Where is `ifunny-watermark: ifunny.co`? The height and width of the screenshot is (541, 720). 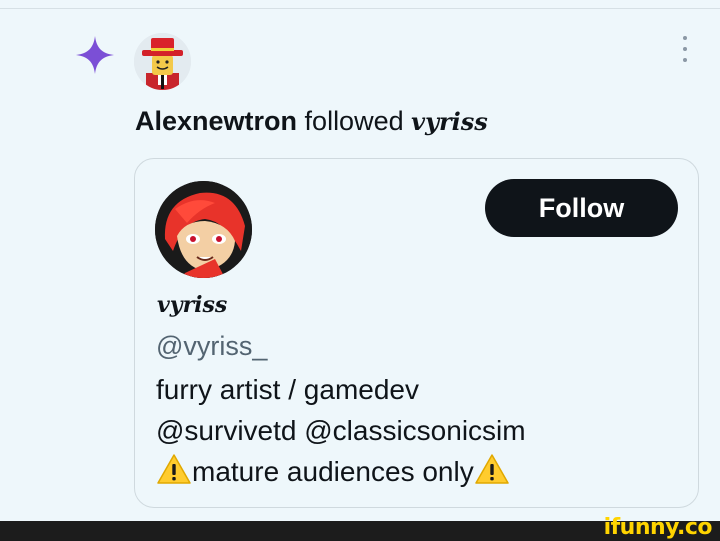 ifunny-watermark: ifunny.co is located at coordinates (658, 527).